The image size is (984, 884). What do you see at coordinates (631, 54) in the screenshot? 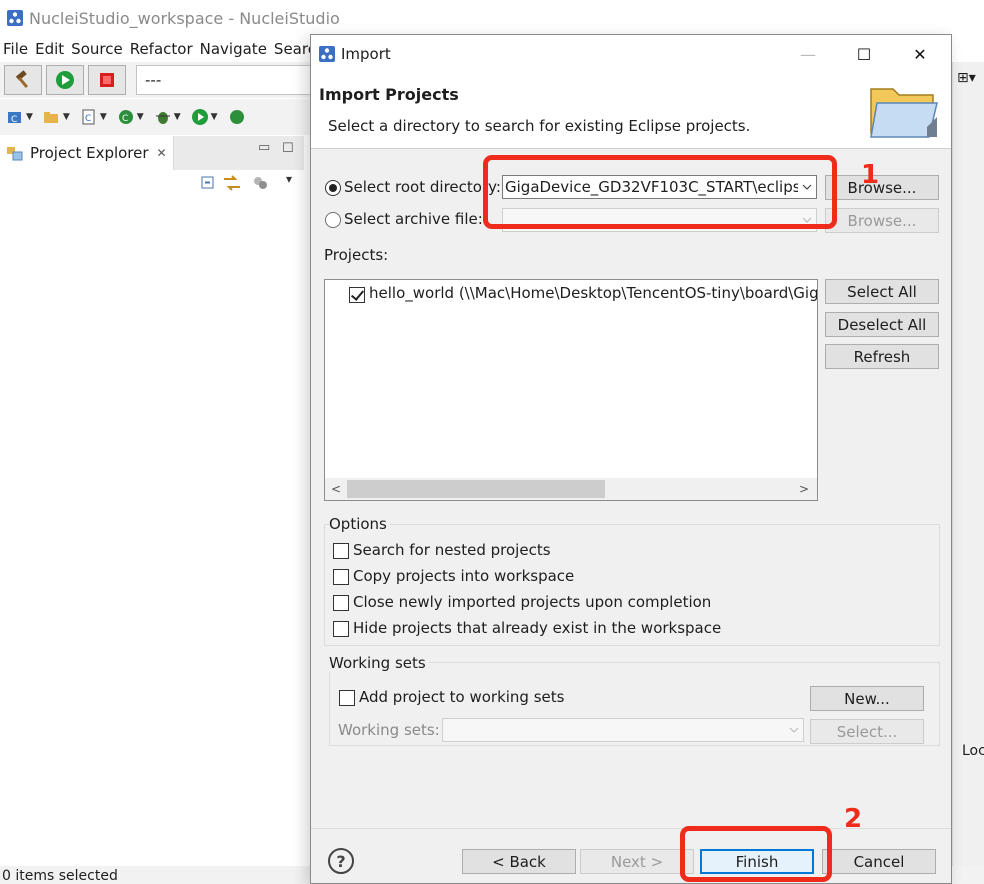
I see `dialog-titlebar: Import — ☐ ✕` at bounding box center [631, 54].